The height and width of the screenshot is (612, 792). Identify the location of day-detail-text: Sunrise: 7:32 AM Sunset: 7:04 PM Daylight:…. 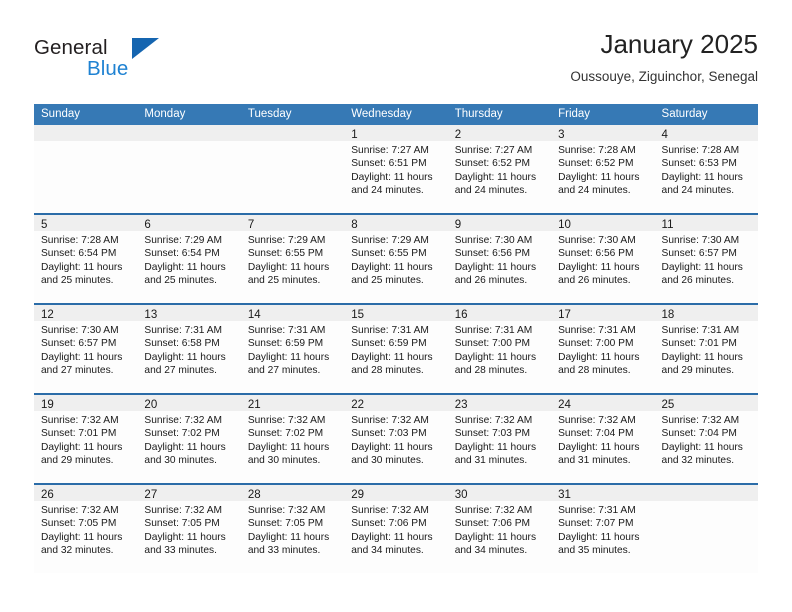
(602, 439).